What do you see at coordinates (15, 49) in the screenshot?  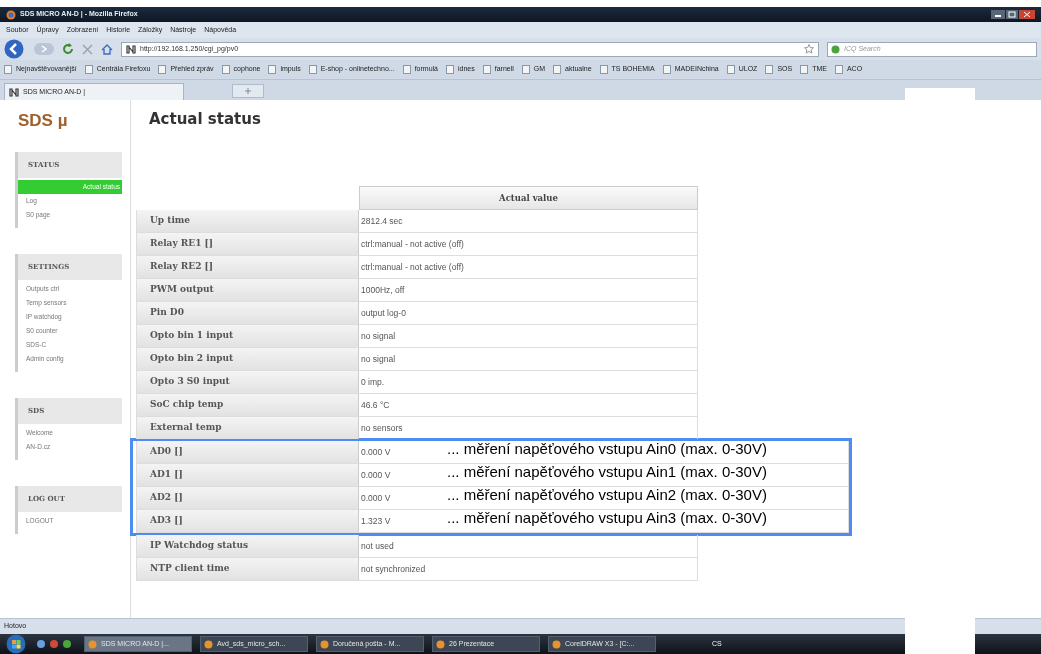 I see `back-button-icon` at bounding box center [15, 49].